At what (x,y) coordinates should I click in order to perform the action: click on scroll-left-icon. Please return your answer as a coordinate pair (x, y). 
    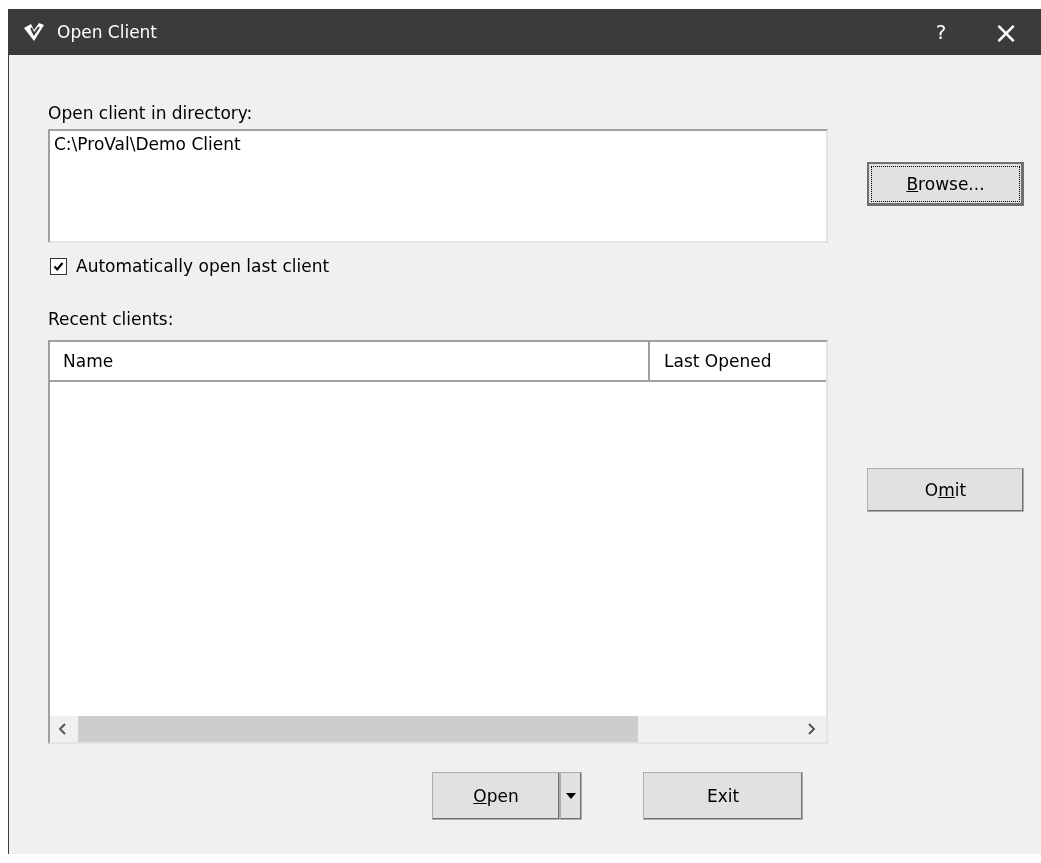
    Looking at the image, I should click on (63, 729).